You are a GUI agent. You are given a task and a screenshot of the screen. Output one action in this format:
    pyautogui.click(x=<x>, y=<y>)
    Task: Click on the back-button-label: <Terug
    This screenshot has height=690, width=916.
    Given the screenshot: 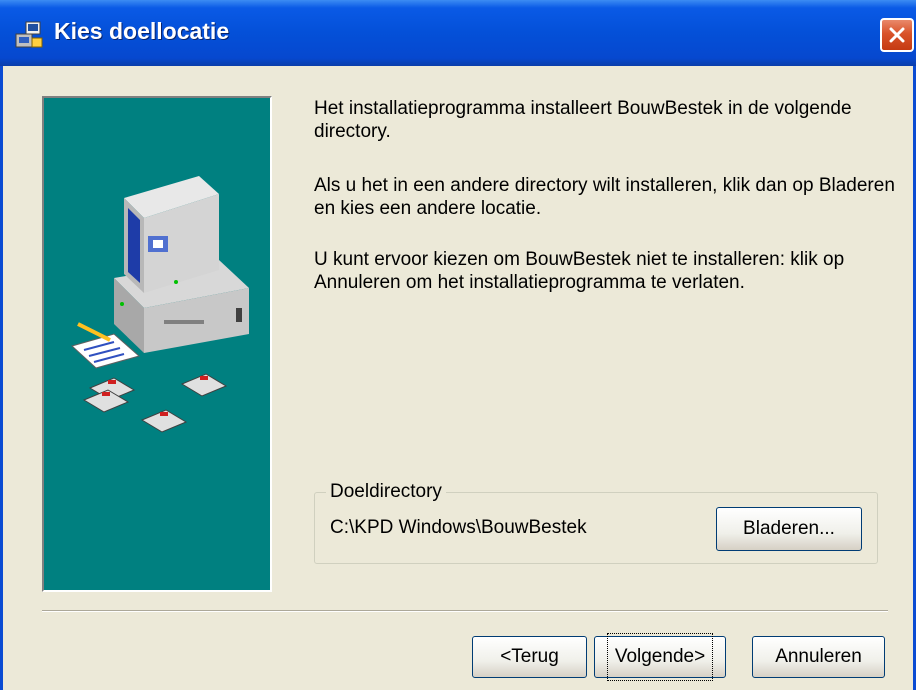 What is the action you would take?
    pyautogui.click(x=529, y=656)
    